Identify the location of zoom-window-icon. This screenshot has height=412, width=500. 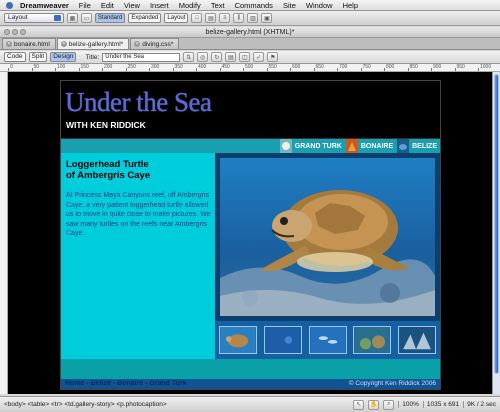
(23, 32).